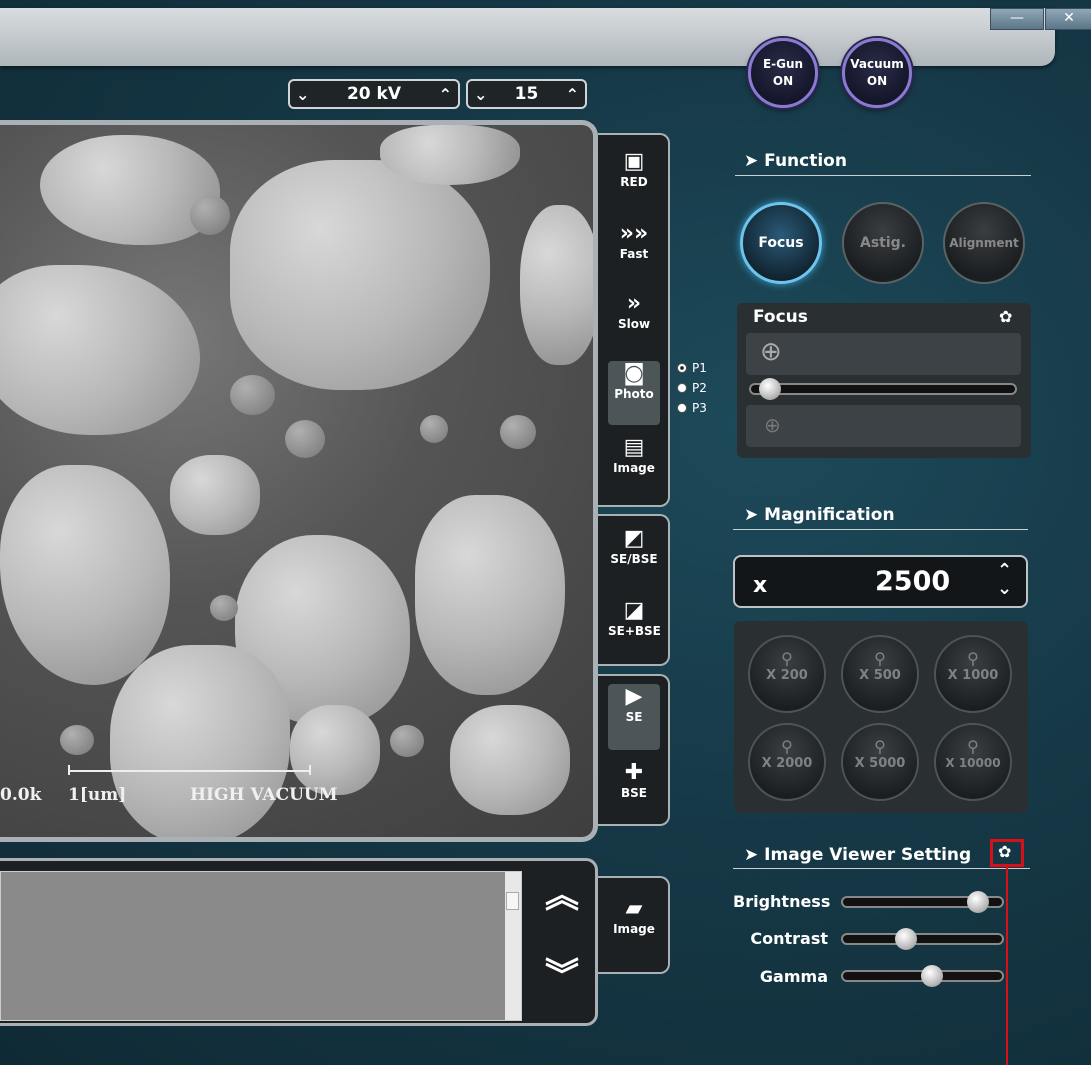 This screenshot has height=1065, width=1091. Describe the element at coordinates (634, 629) in the screenshot. I see `se-plus-bse-button: ◪ SE+BSE` at that location.